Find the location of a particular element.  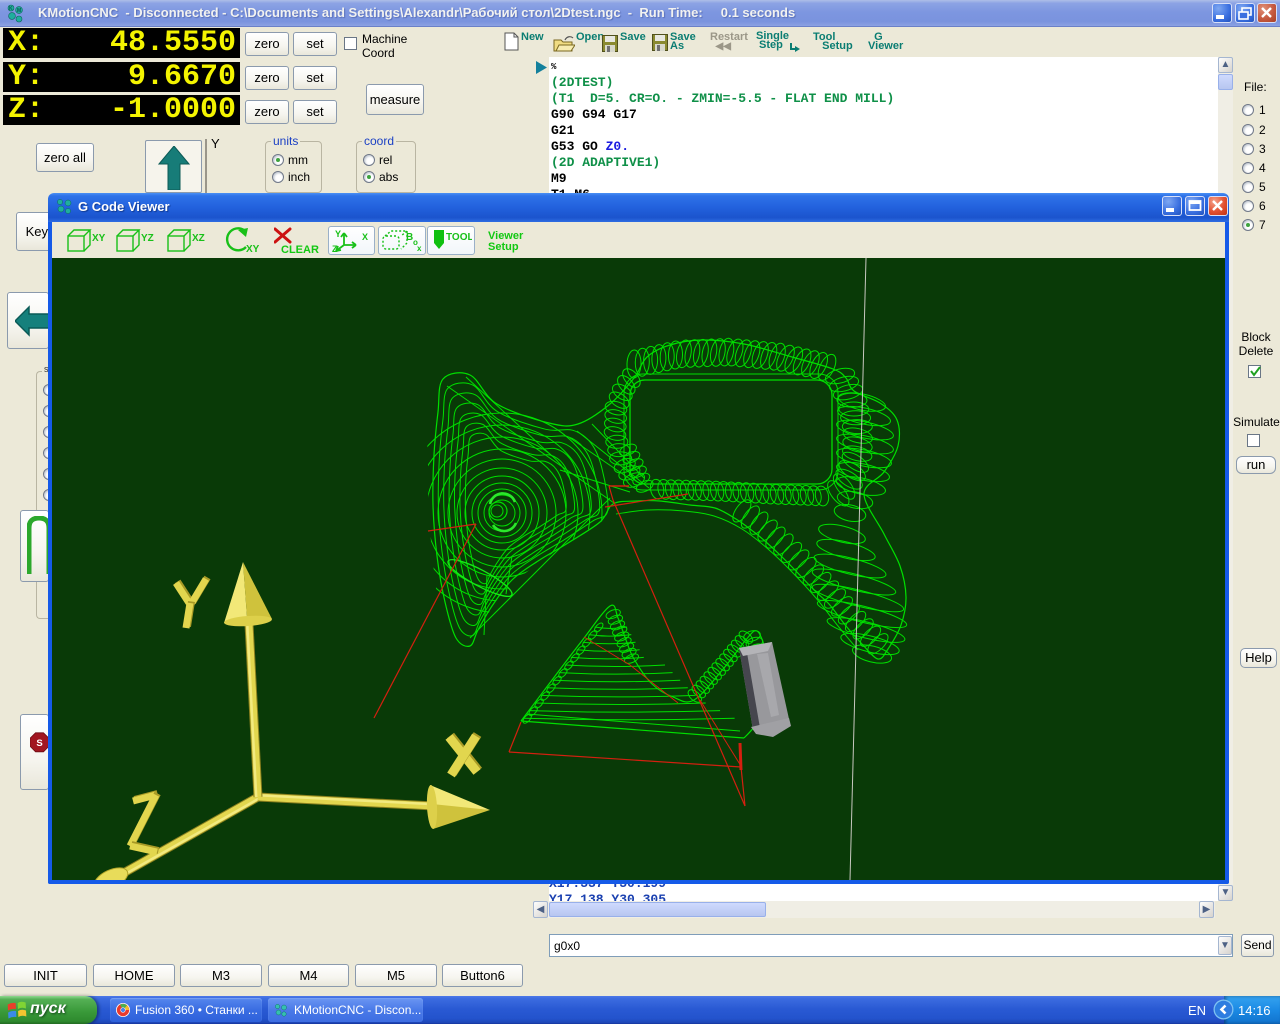

svg-text: XZ is located at coordinates (198, 238).